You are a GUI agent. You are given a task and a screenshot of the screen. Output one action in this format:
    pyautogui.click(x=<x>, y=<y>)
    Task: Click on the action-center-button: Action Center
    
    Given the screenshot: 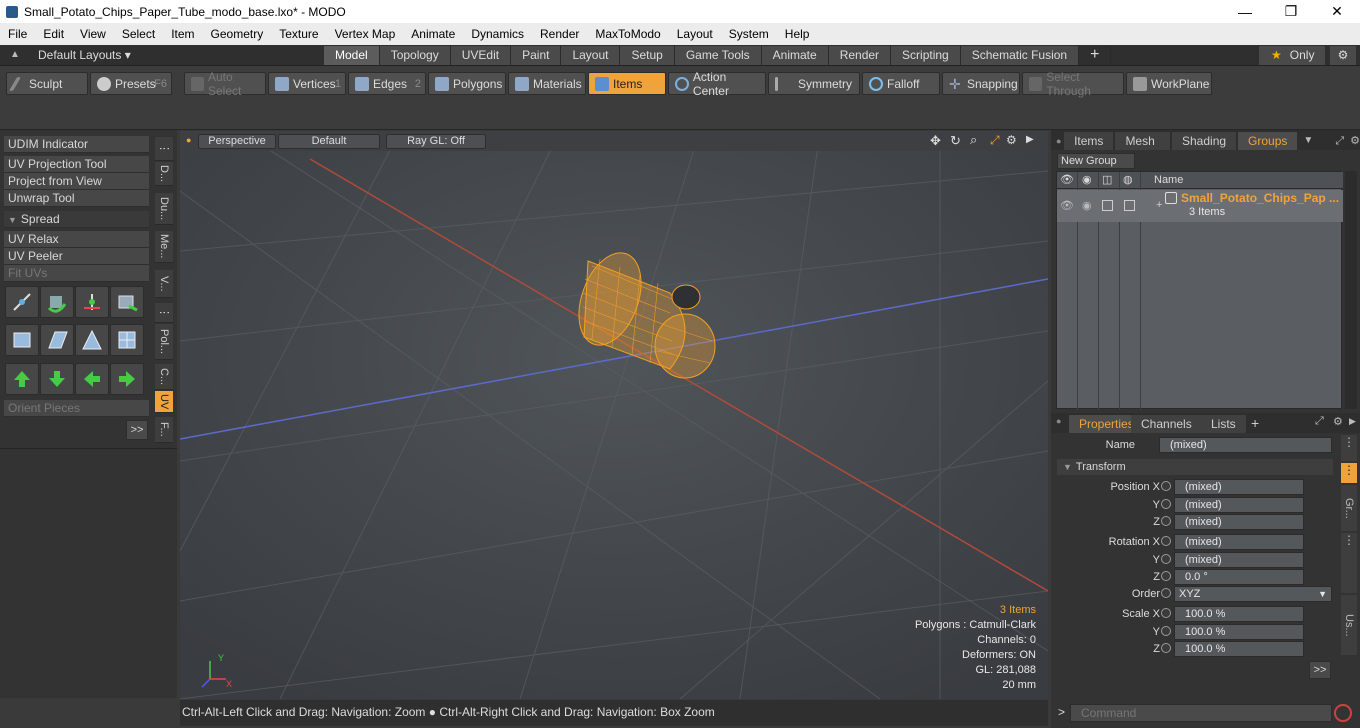 What is the action you would take?
    pyautogui.click(x=717, y=84)
    